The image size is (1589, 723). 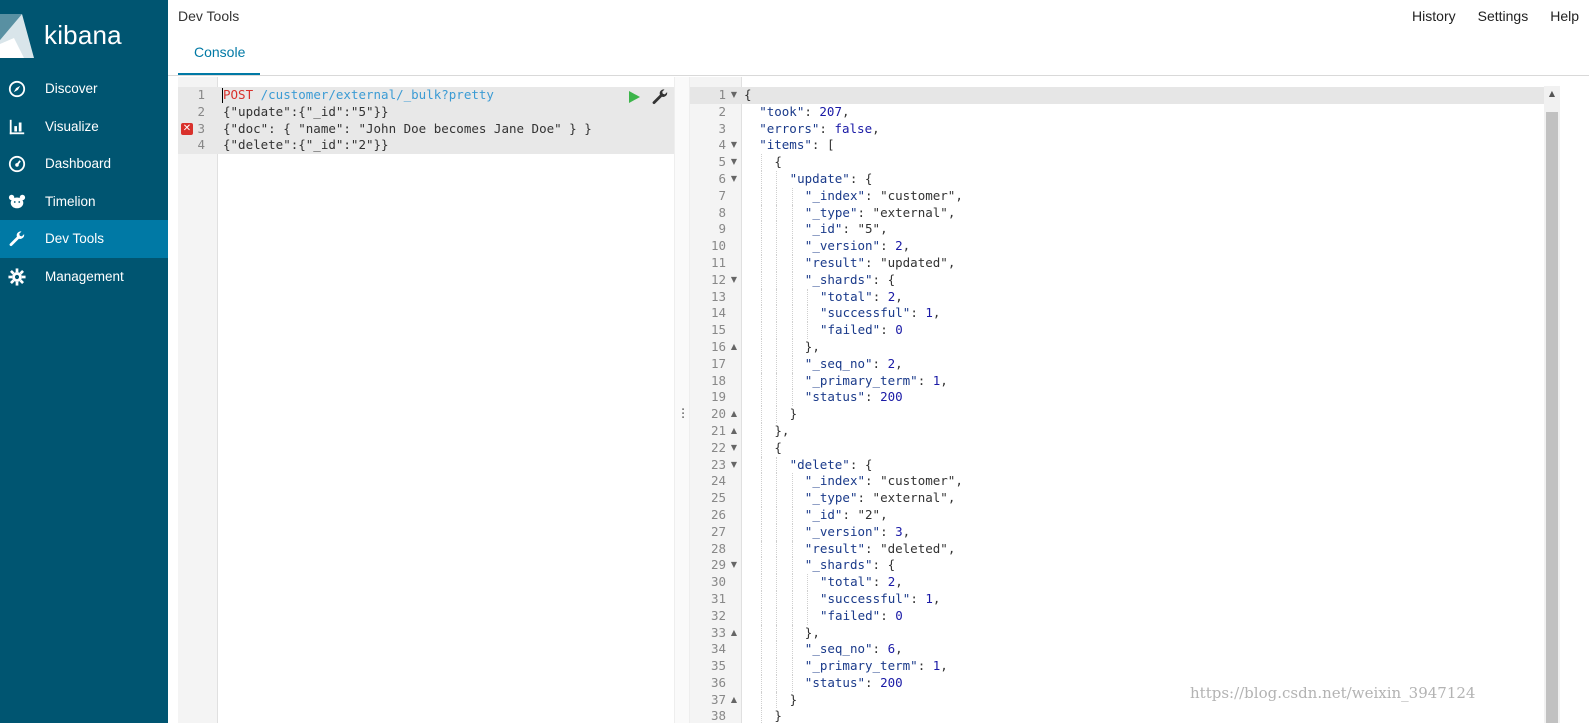 I want to click on history-link: History, so click(x=1434, y=16).